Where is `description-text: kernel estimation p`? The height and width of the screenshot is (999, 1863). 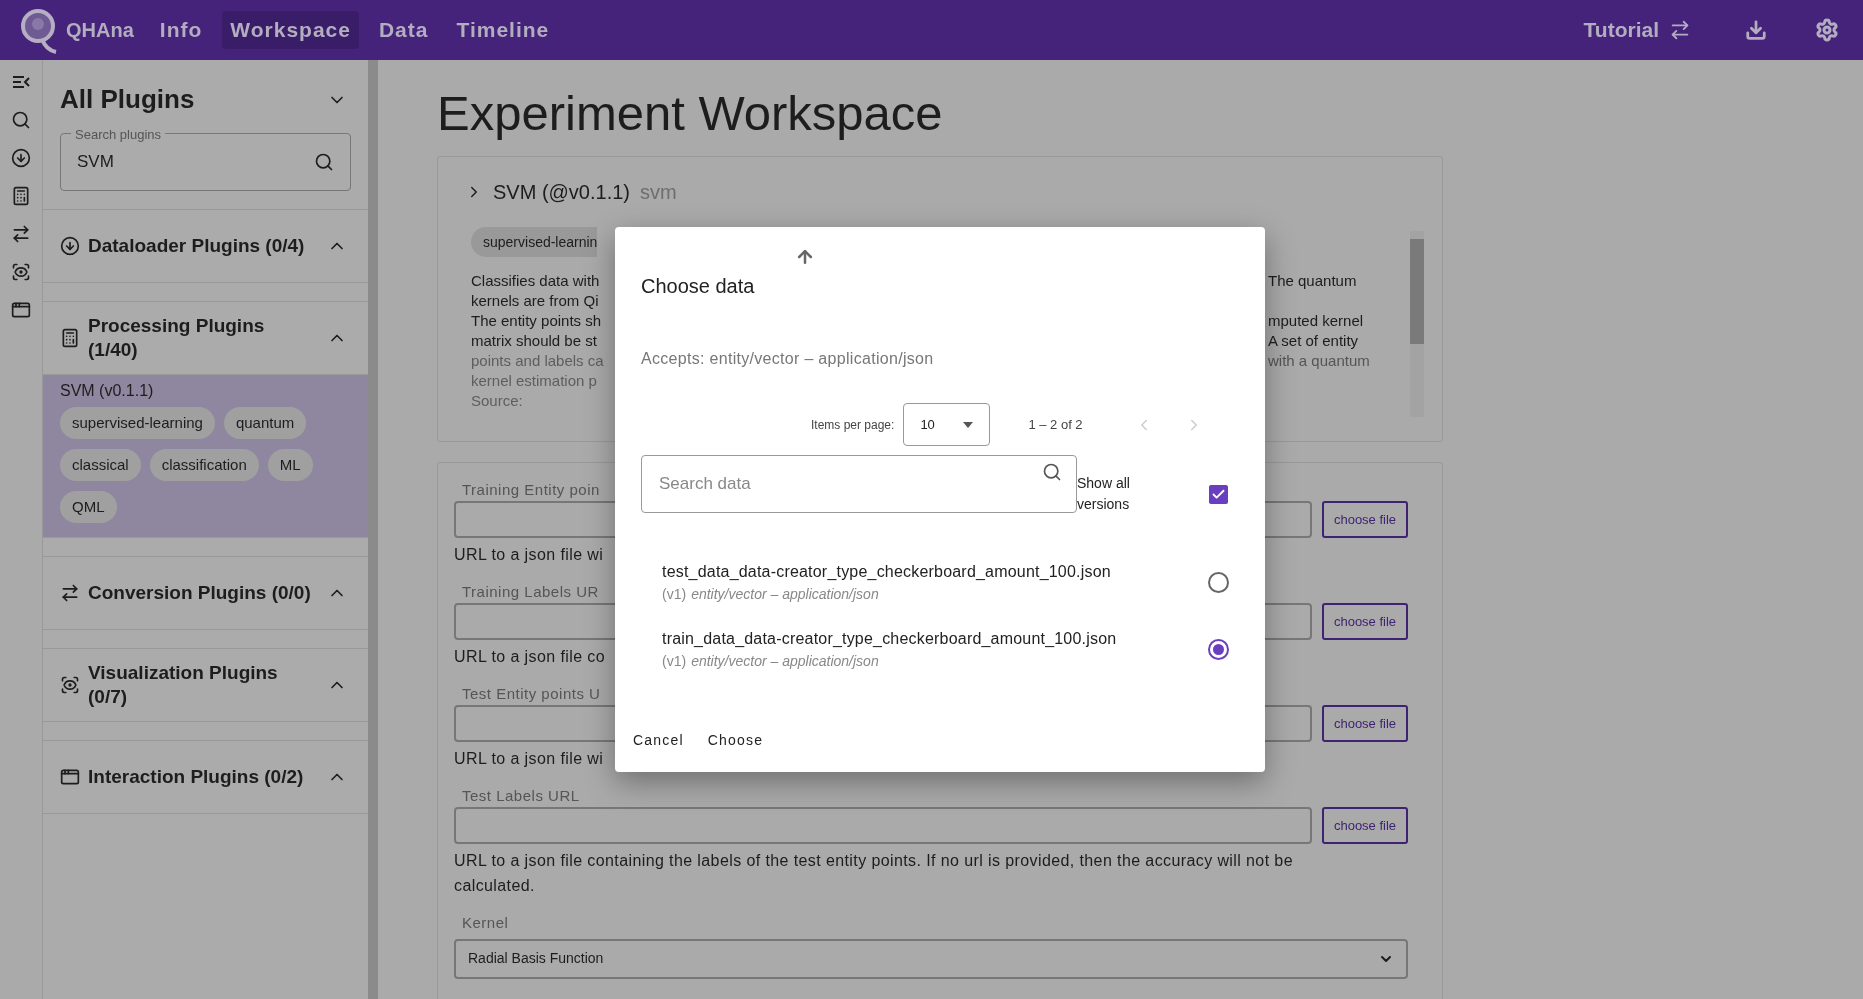 description-text: kernel estimation p is located at coordinates (534, 380).